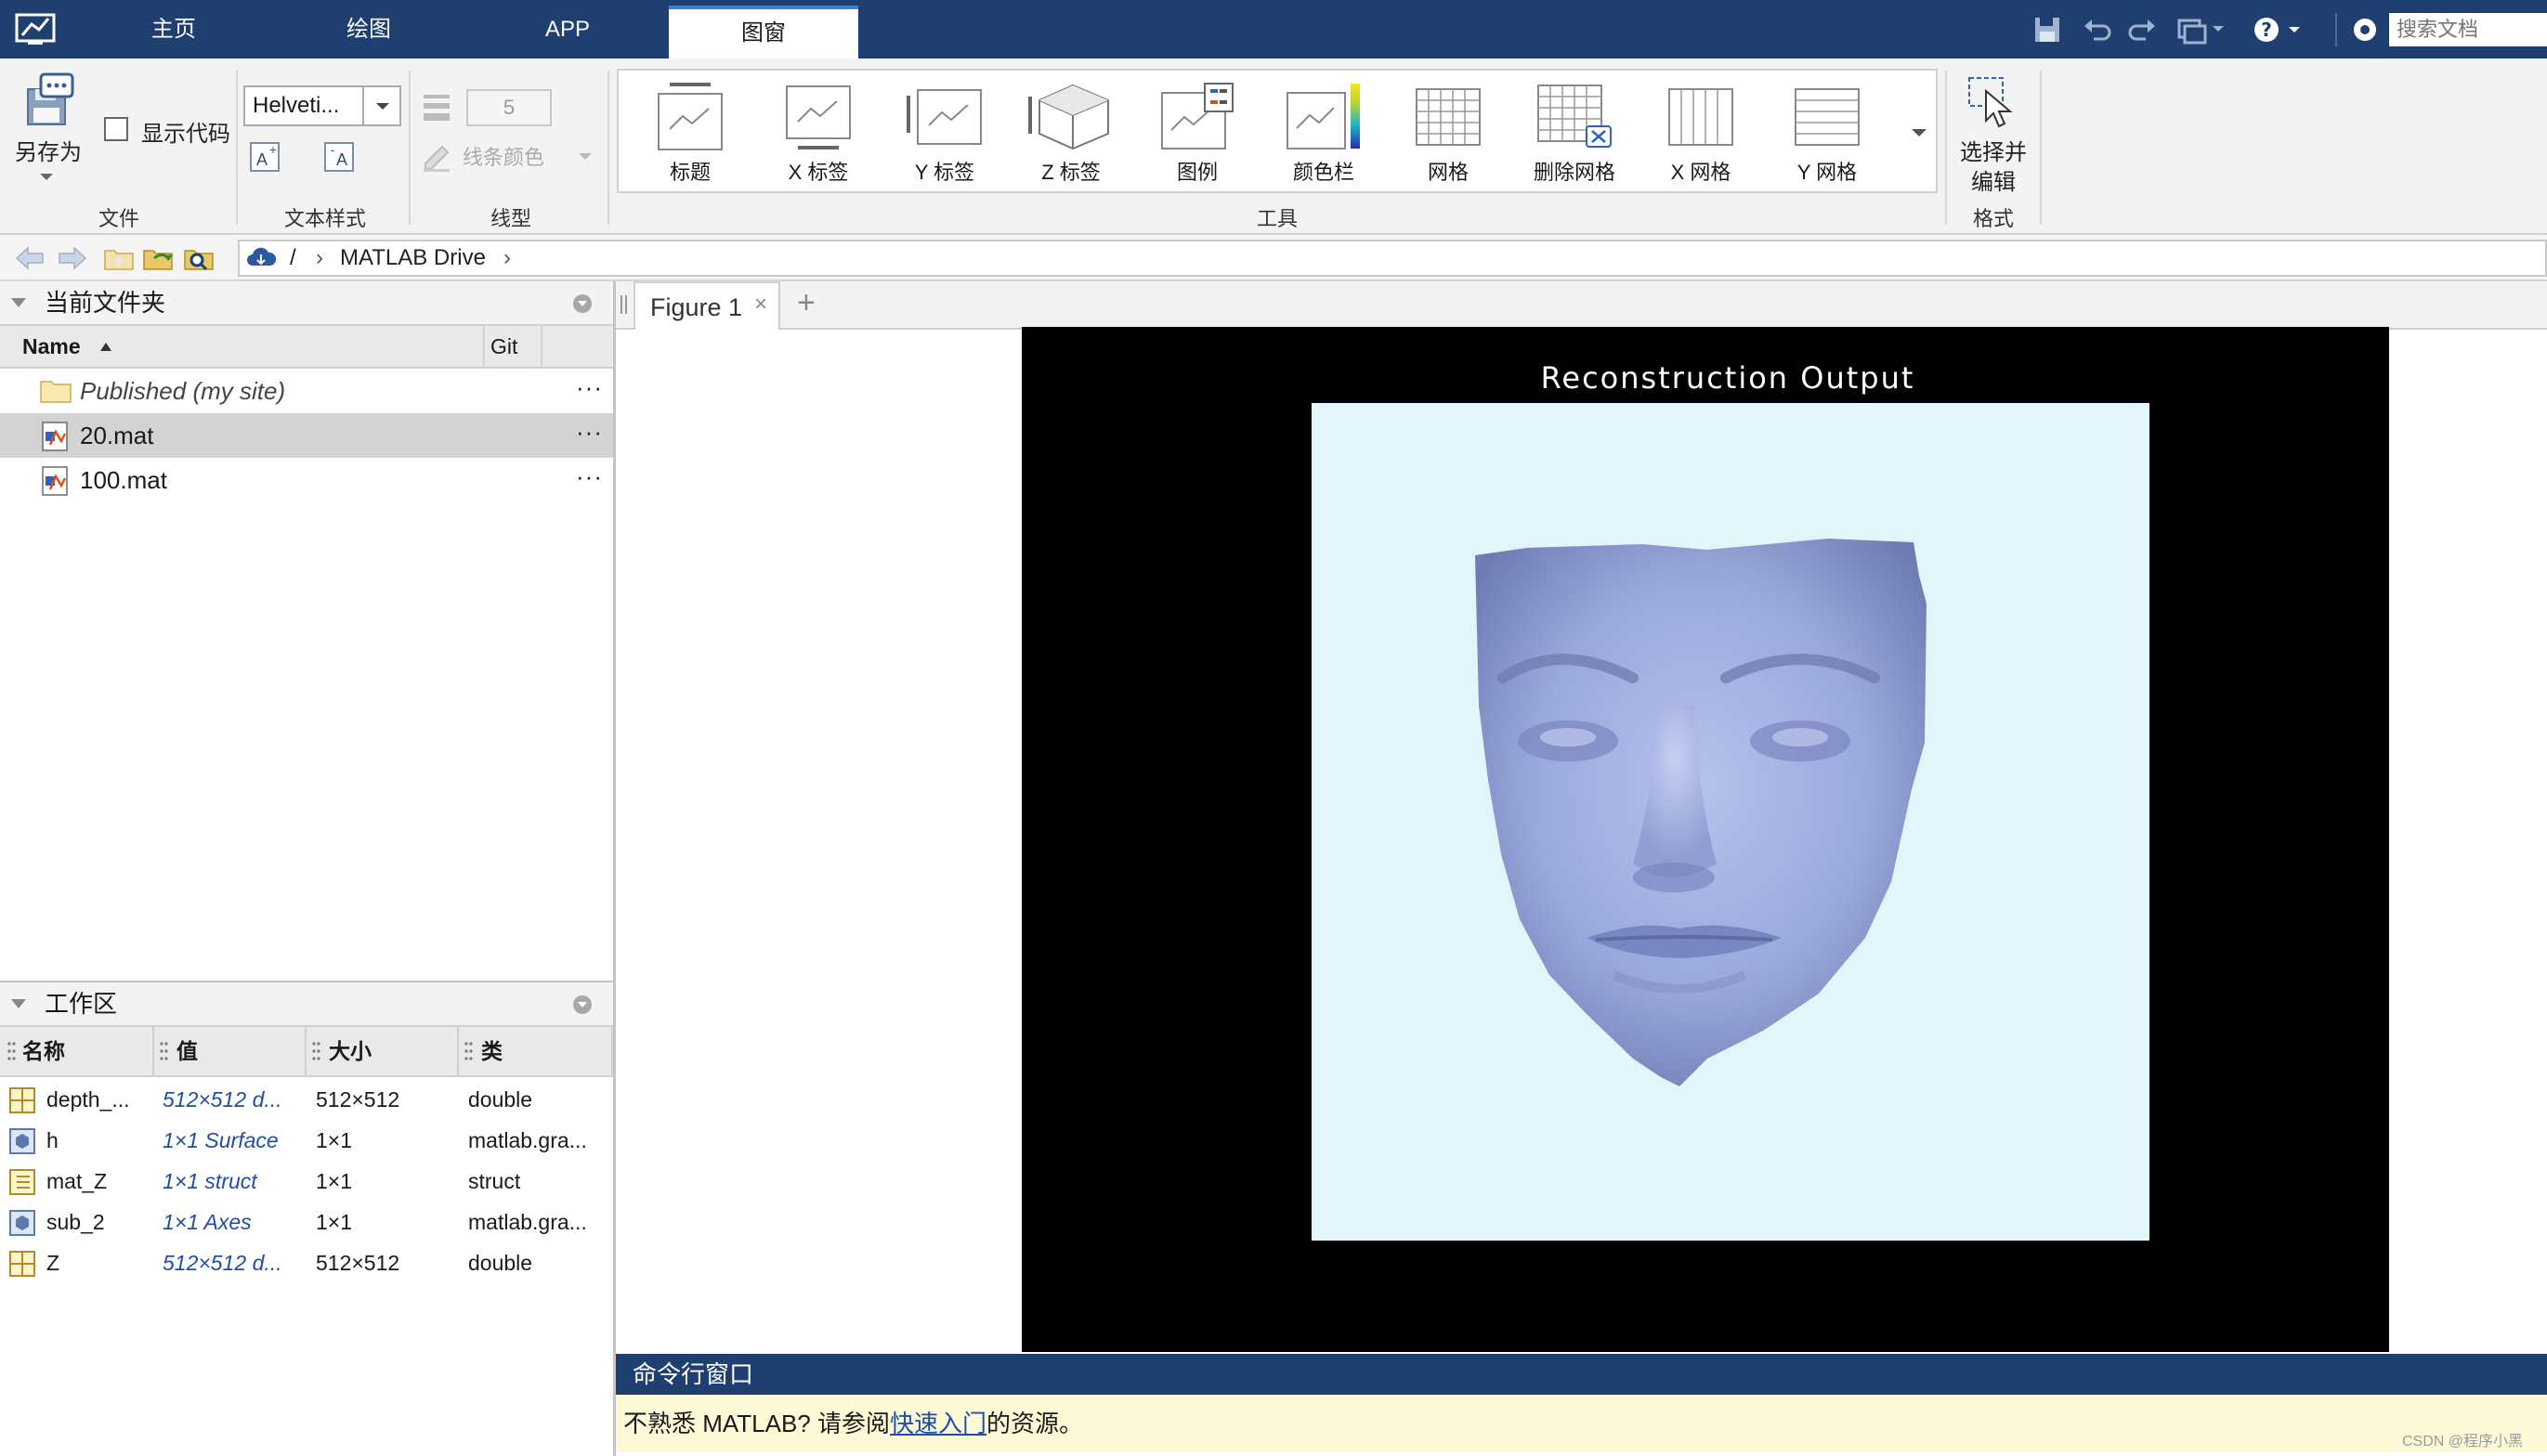  I want to click on title-tool-button: 标题, so click(690, 134).